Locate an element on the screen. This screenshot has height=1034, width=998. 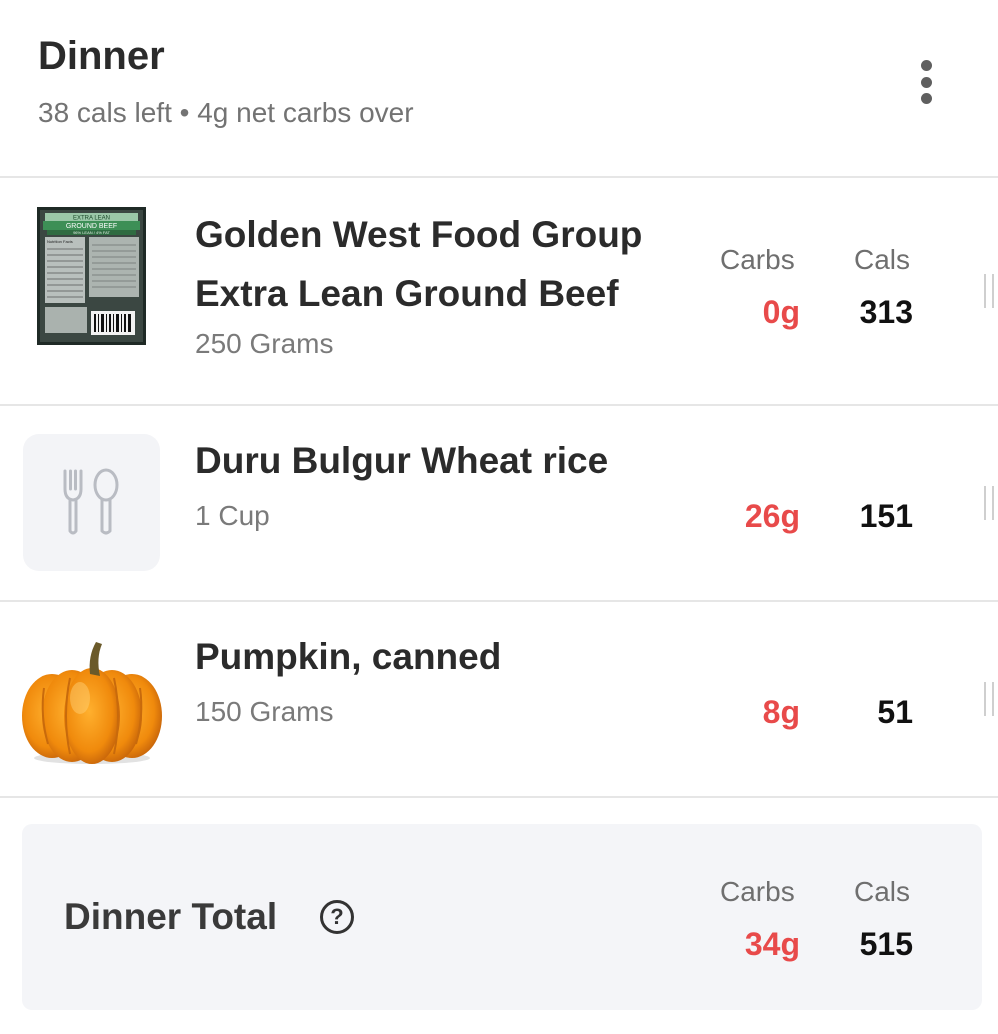
svg-text: EXTRA LEAN is located at coordinates (91, 219).